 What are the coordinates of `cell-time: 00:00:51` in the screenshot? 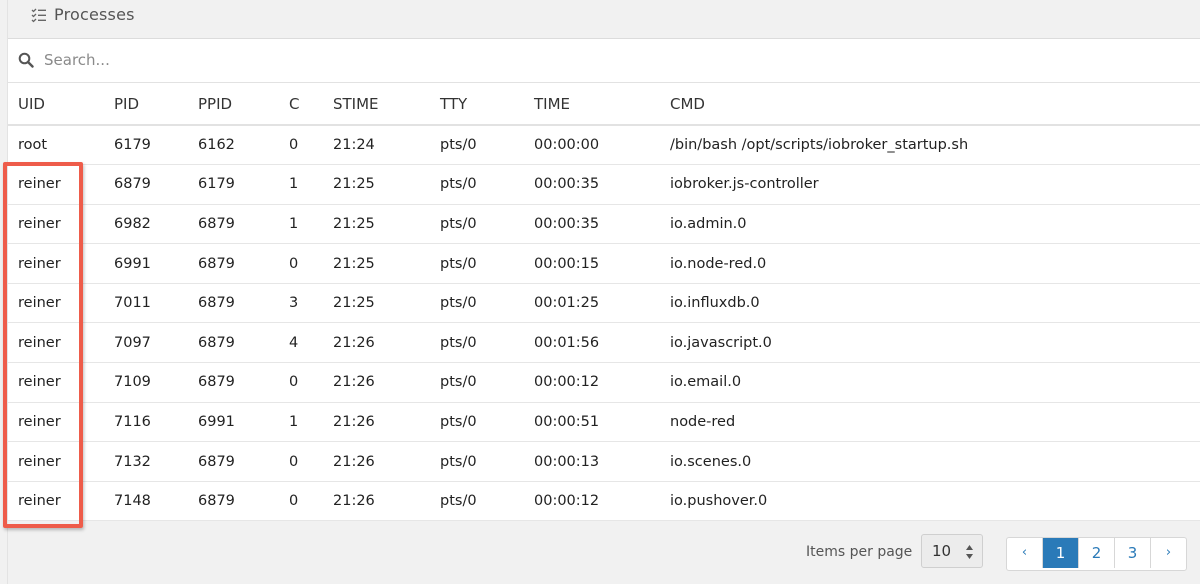 It's located at (592, 422).